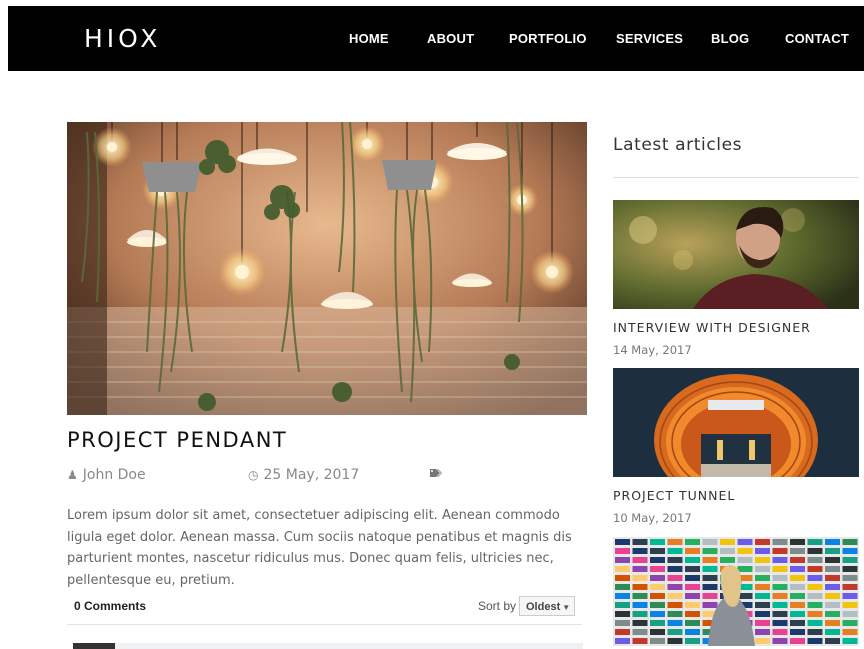 The height and width of the screenshot is (649, 864). Describe the element at coordinates (674, 495) in the screenshot. I see `article-title-tunnel: PROJECT TUNNEL` at that location.